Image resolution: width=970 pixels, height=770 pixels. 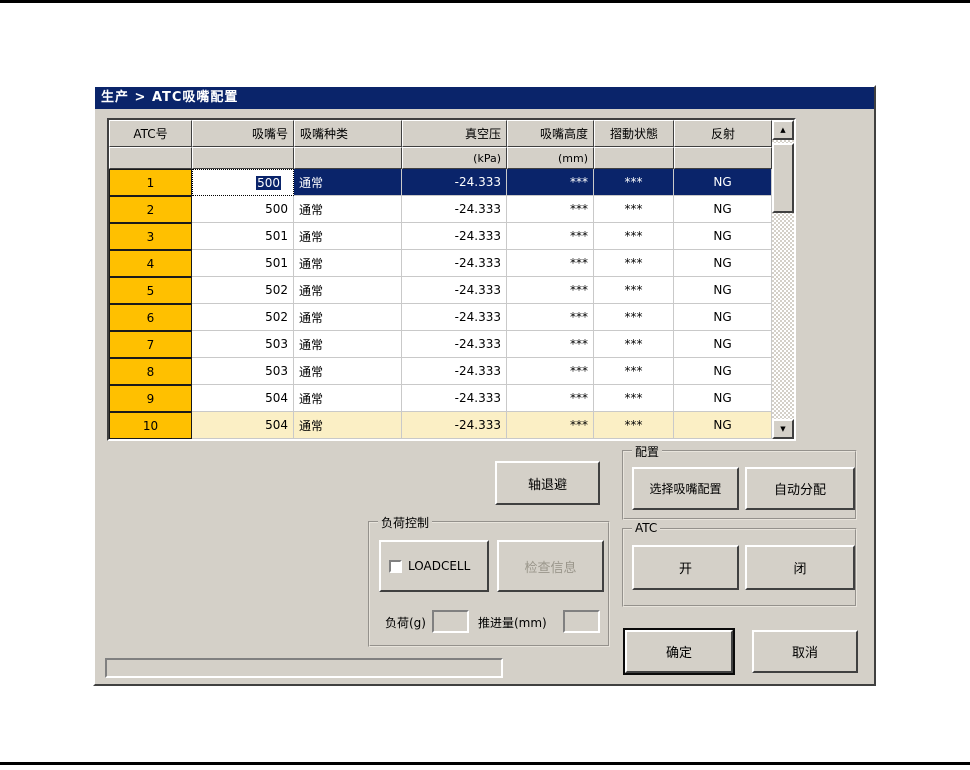 What do you see at coordinates (550, 566) in the screenshot?
I see `check-info-button: 检查信息` at bounding box center [550, 566].